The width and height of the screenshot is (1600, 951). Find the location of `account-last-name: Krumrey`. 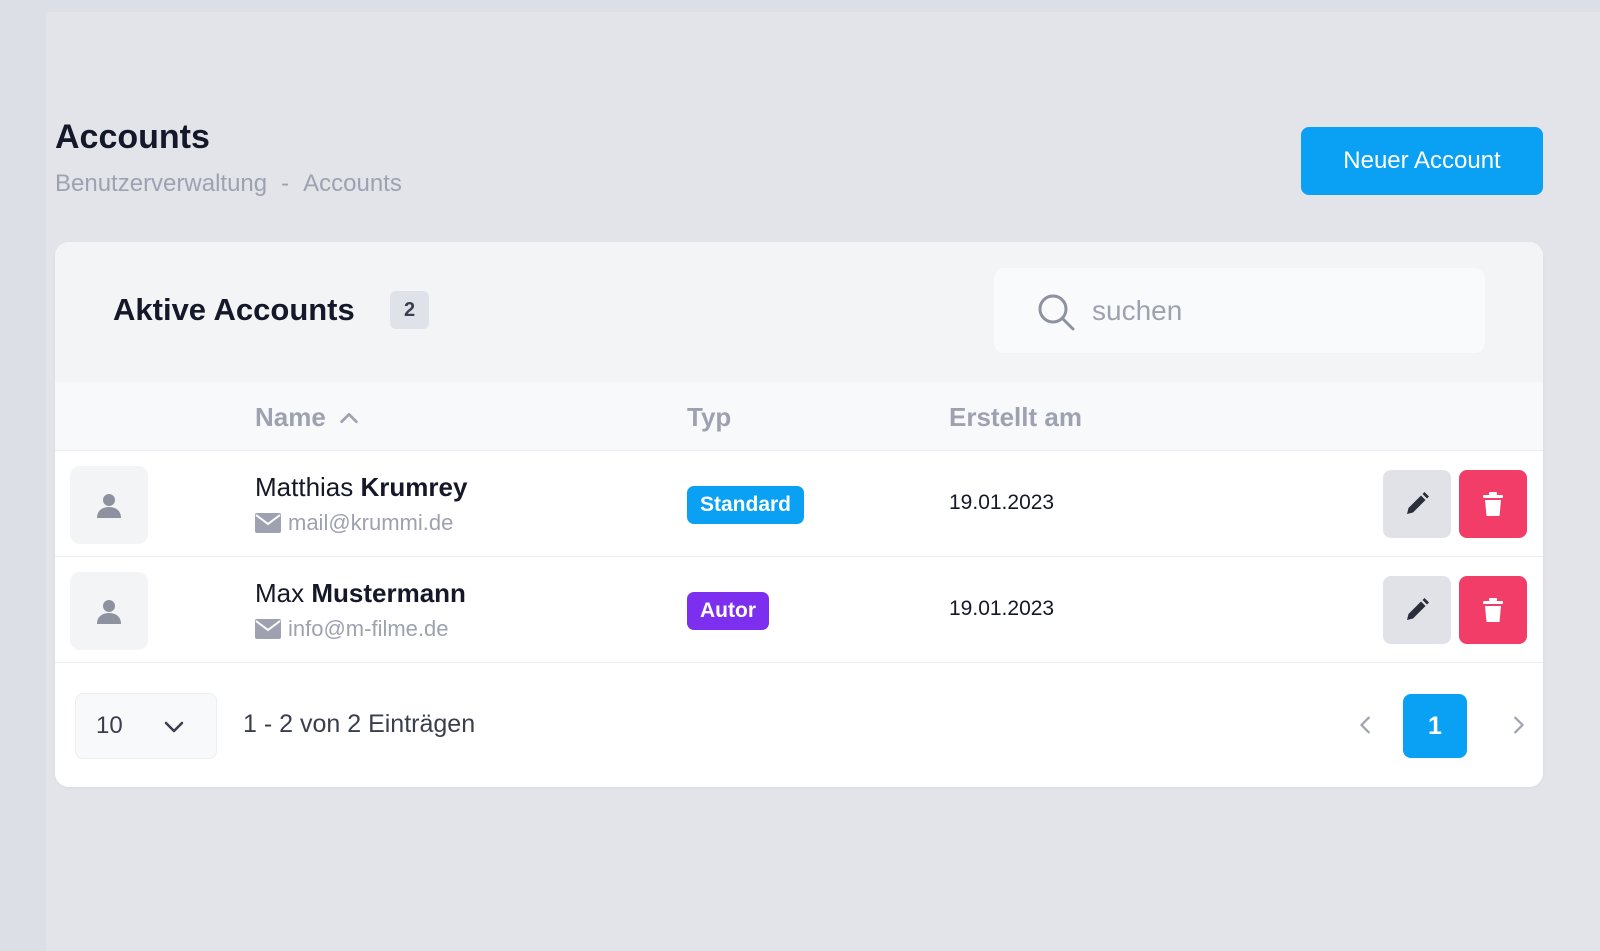

account-last-name: Krumrey is located at coordinates (414, 487).